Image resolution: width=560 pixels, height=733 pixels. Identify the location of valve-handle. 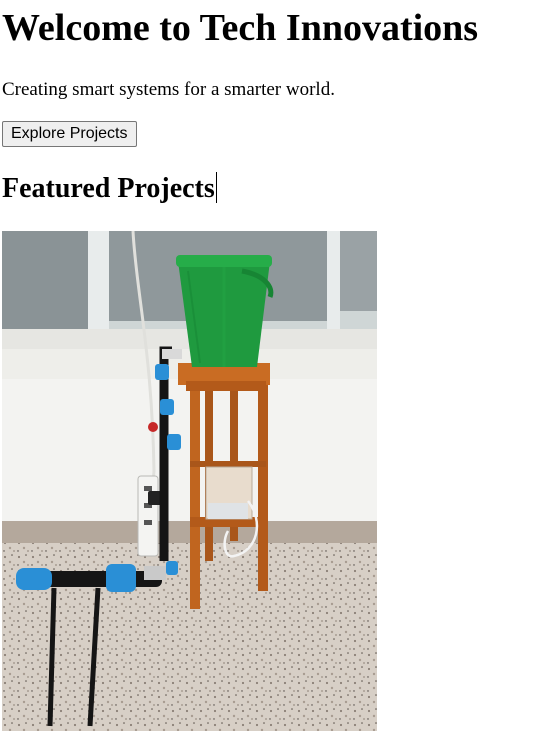
(153, 427).